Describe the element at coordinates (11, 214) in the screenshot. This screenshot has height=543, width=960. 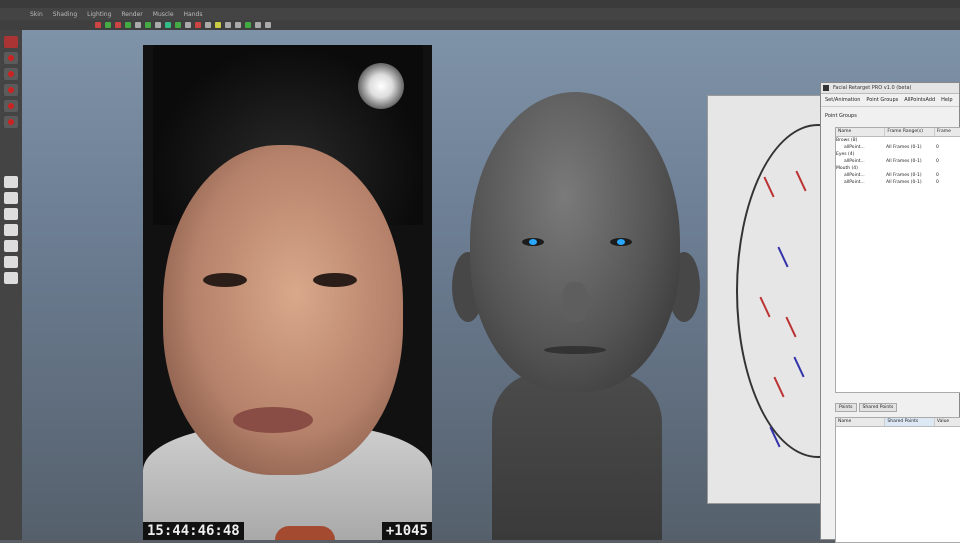
I see `layout-side-icon` at that location.